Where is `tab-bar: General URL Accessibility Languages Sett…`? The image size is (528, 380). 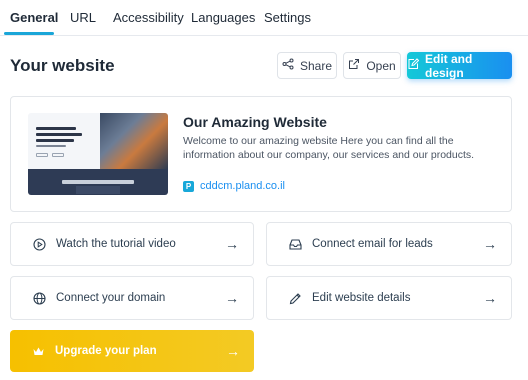
tab-bar: General URL Accessibility Languages Sett… is located at coordinates (264, 18).